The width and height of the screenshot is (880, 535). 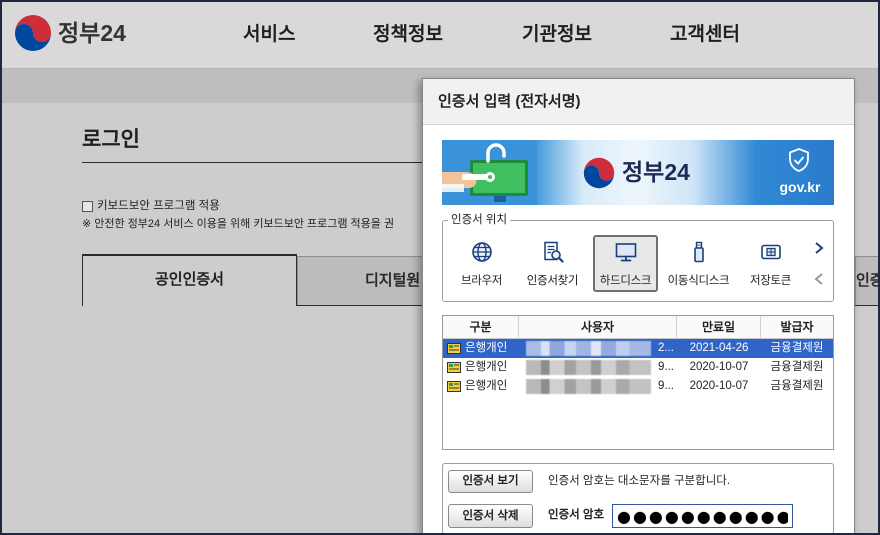 I want to click on site-header: 정부24 서비스 정책정보 기관정보 고객센터, so click(x=440, y=34).